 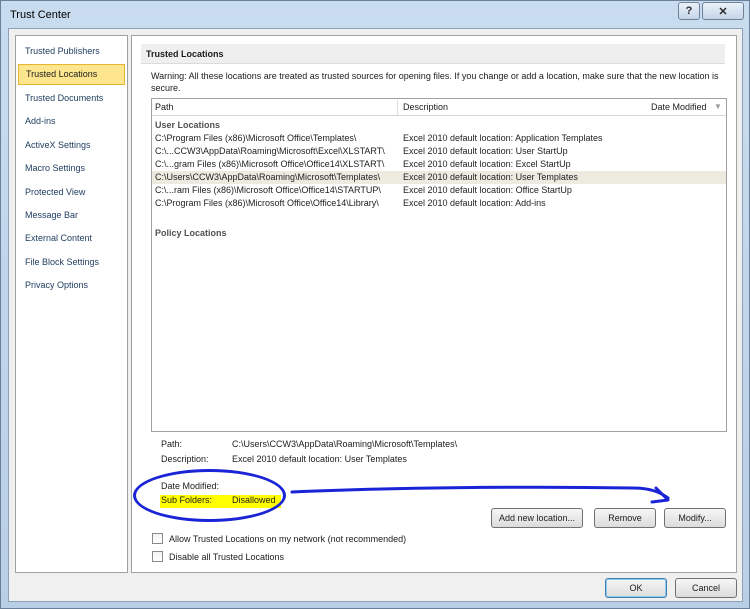 I want to click on annotation-arrow, so click(x=480, y=494).